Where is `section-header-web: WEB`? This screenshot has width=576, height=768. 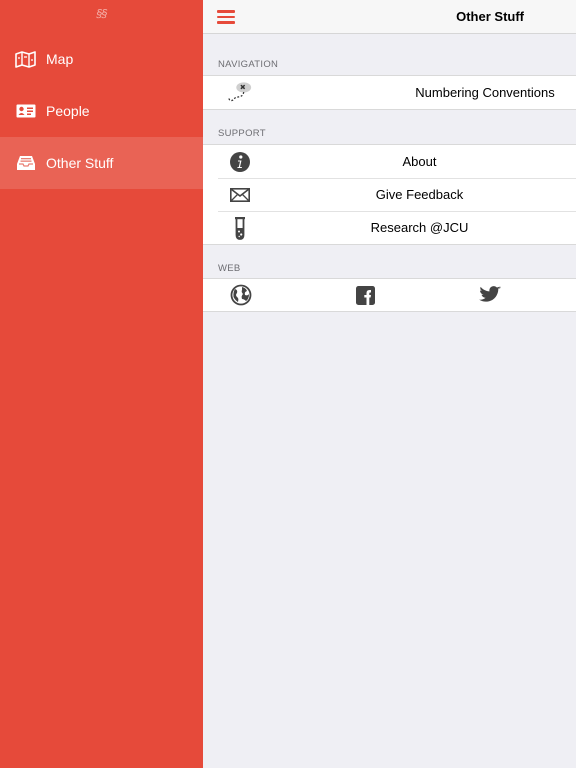 section-header-web: WEB is located at coordinates (229, 268).